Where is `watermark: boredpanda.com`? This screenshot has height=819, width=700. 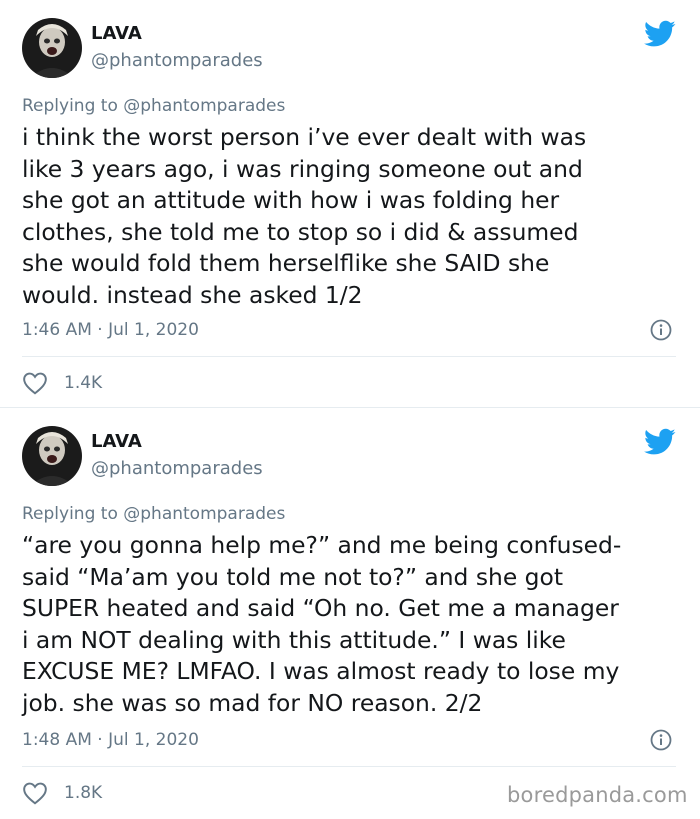
watermark: boredpanda.com is located at coordinates (597, 795).